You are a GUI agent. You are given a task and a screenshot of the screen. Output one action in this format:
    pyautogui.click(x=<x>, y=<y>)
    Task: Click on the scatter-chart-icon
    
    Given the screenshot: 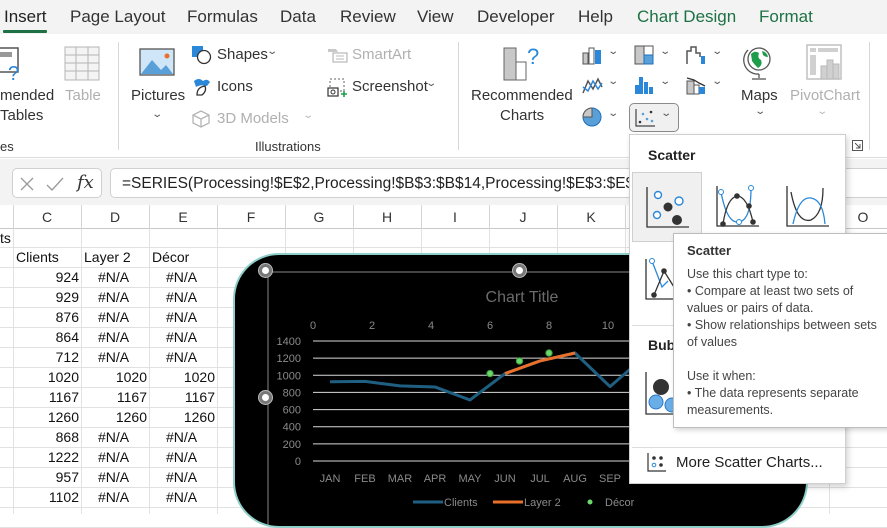 What is the action you would take?
    pyautogui.click(x=645, y=118)
    